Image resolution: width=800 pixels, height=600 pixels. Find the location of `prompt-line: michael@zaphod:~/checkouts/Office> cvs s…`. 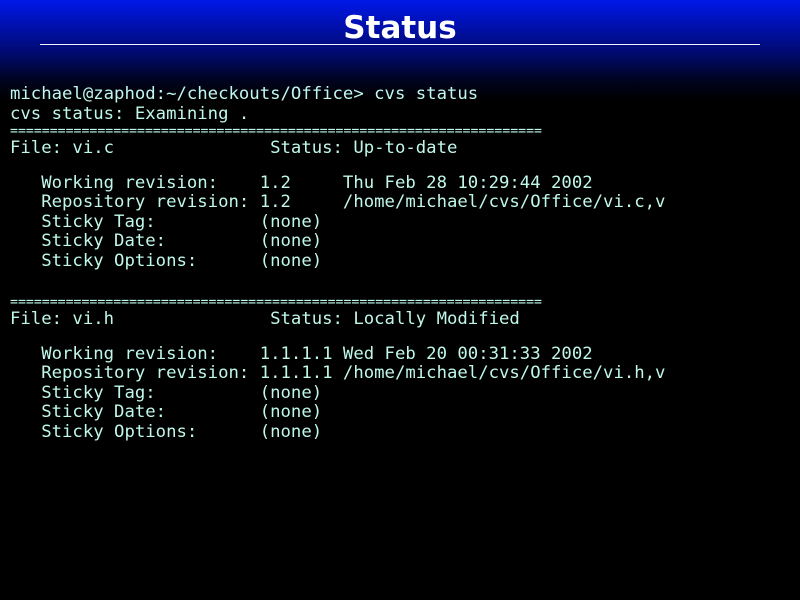

prompt-line: michael@zaphod:~/checkouts/Office> cvs s… is located at coordinates (244, 94).